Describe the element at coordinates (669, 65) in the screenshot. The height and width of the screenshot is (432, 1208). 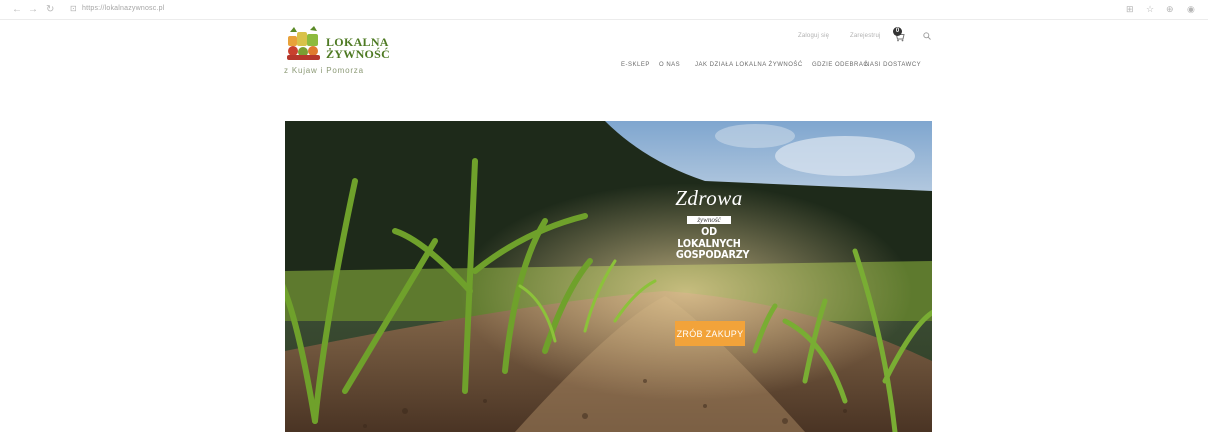
I see `nav-item-about: O NAS` at that location.